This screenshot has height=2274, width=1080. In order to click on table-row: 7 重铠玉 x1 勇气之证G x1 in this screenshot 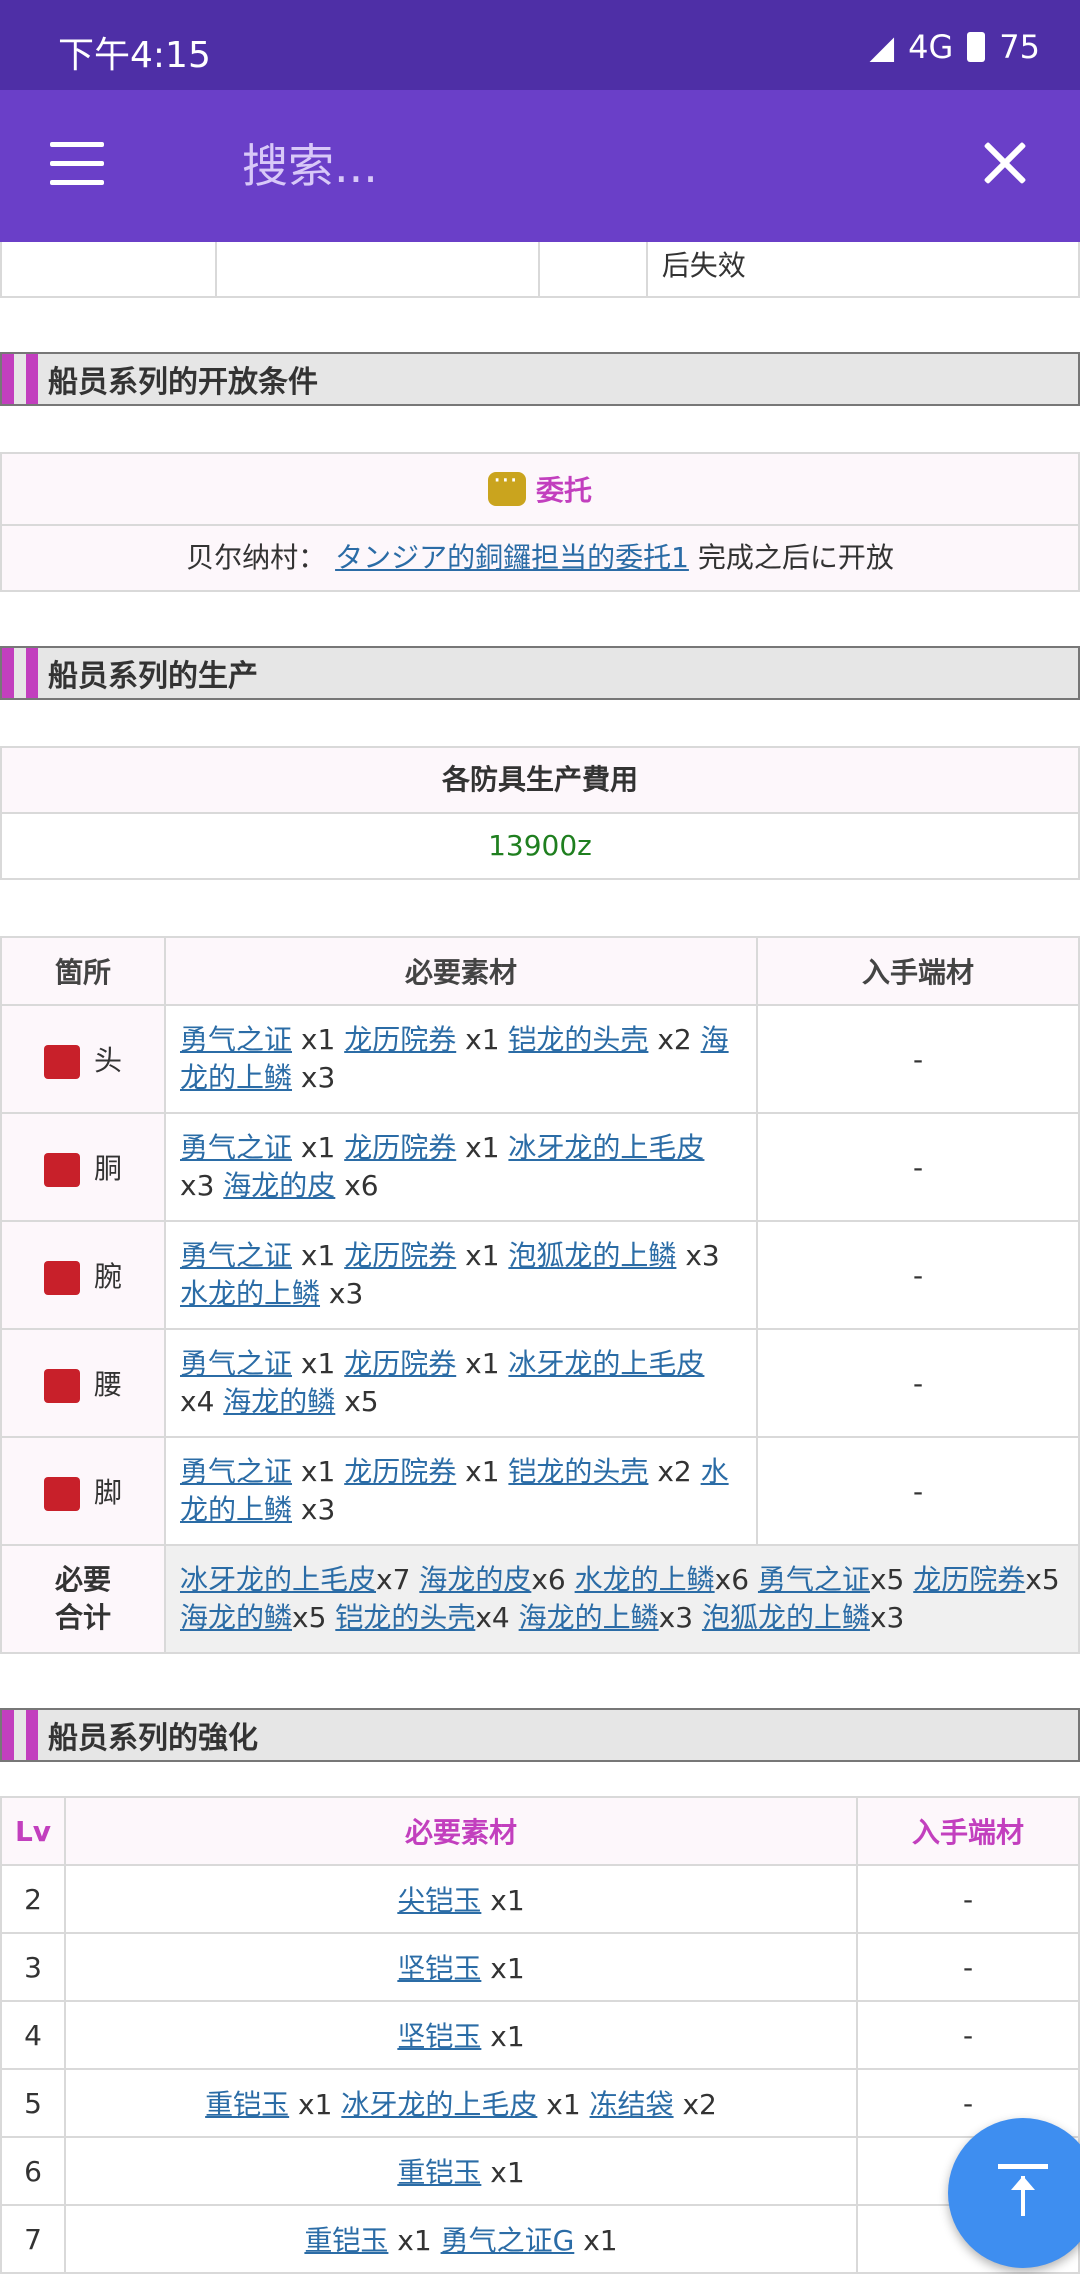, I will do `click(540, 2239)`.